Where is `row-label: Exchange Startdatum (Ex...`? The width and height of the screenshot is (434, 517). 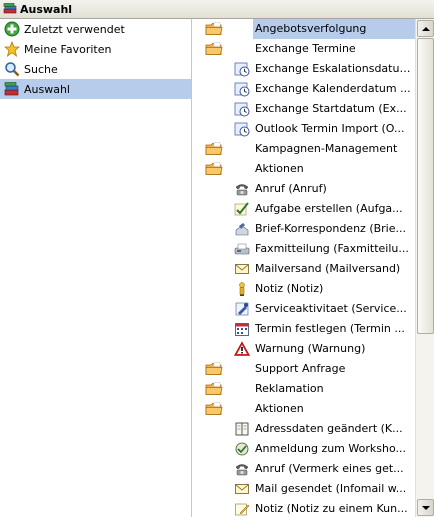 row-label: Exchange Startdatum (Ex... is located at coordinates (331, 108).